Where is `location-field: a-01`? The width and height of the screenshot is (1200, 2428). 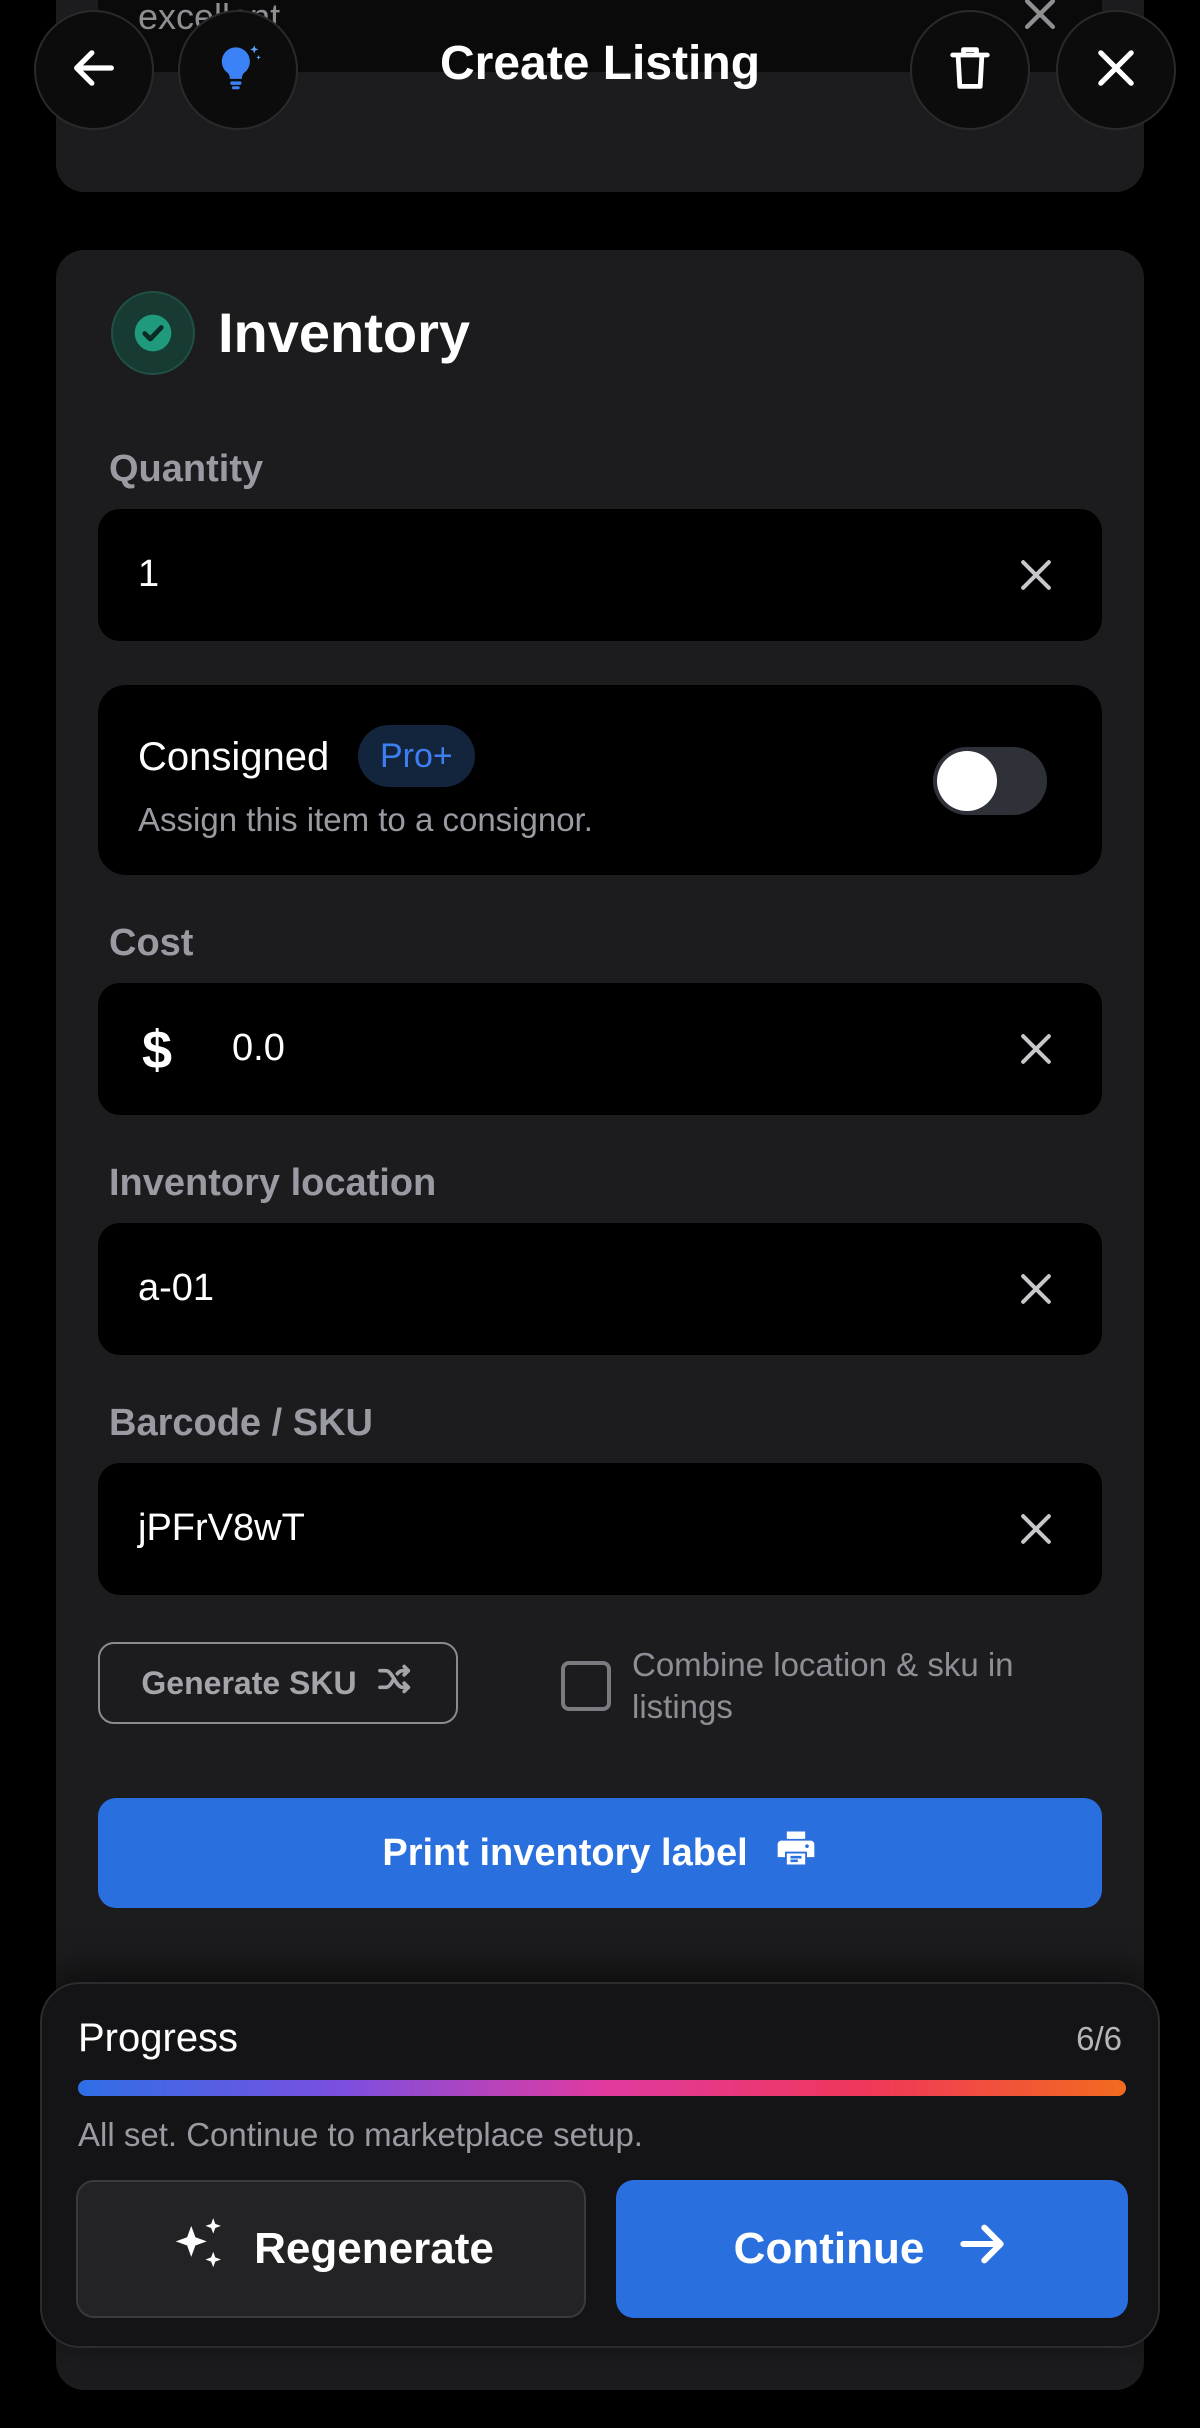
location-field: a-01 is located at coordinates (600, 1289).